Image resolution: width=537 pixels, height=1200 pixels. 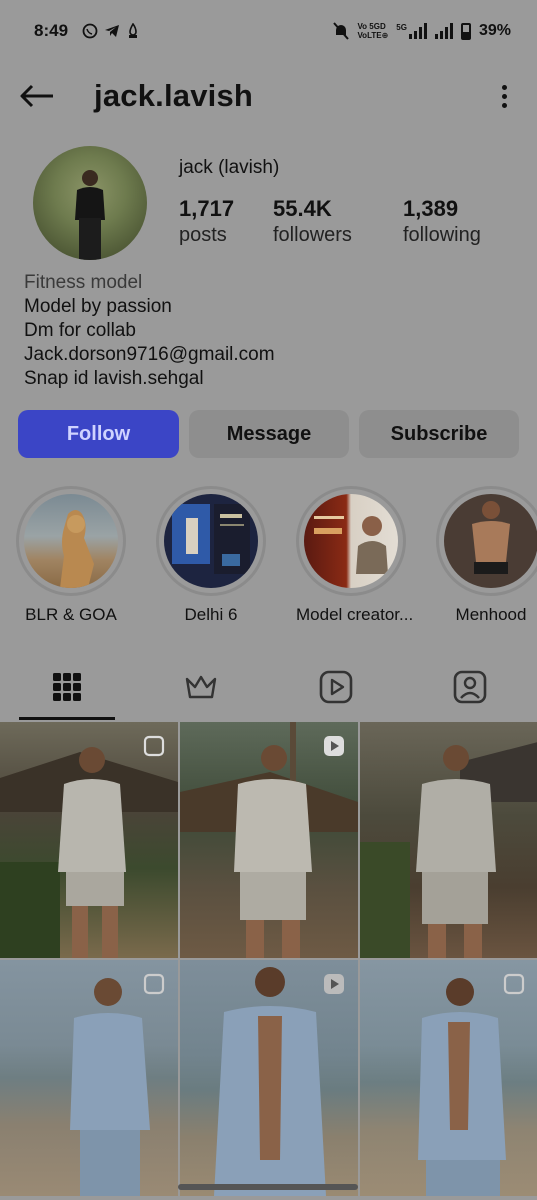 What do you see at coordinates (442, 235) in the screenshot?
I see `stat-label: following` at bounding box center [442, 235].